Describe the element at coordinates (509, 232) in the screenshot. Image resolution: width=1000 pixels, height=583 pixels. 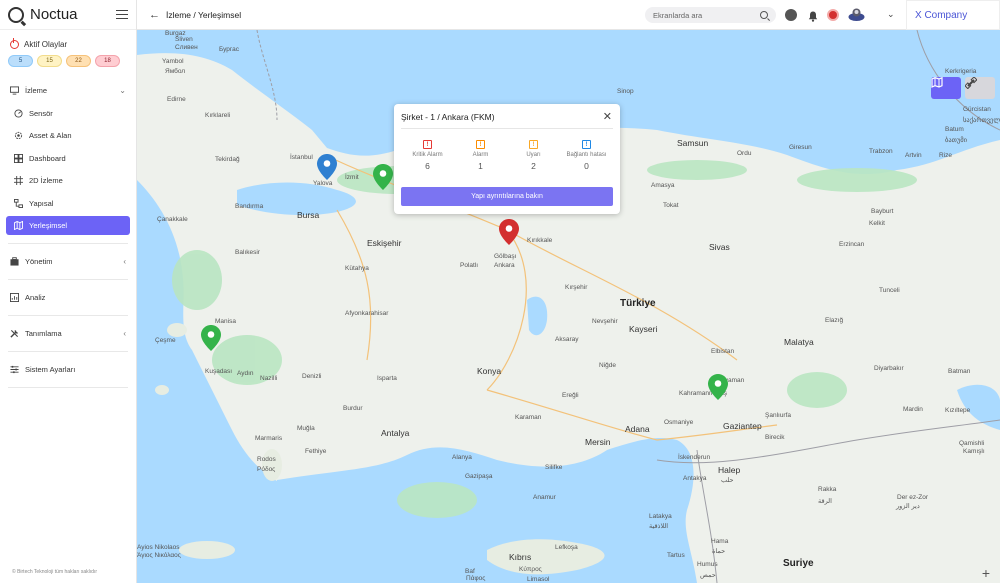
I see `location-pin-ankara` at that location.